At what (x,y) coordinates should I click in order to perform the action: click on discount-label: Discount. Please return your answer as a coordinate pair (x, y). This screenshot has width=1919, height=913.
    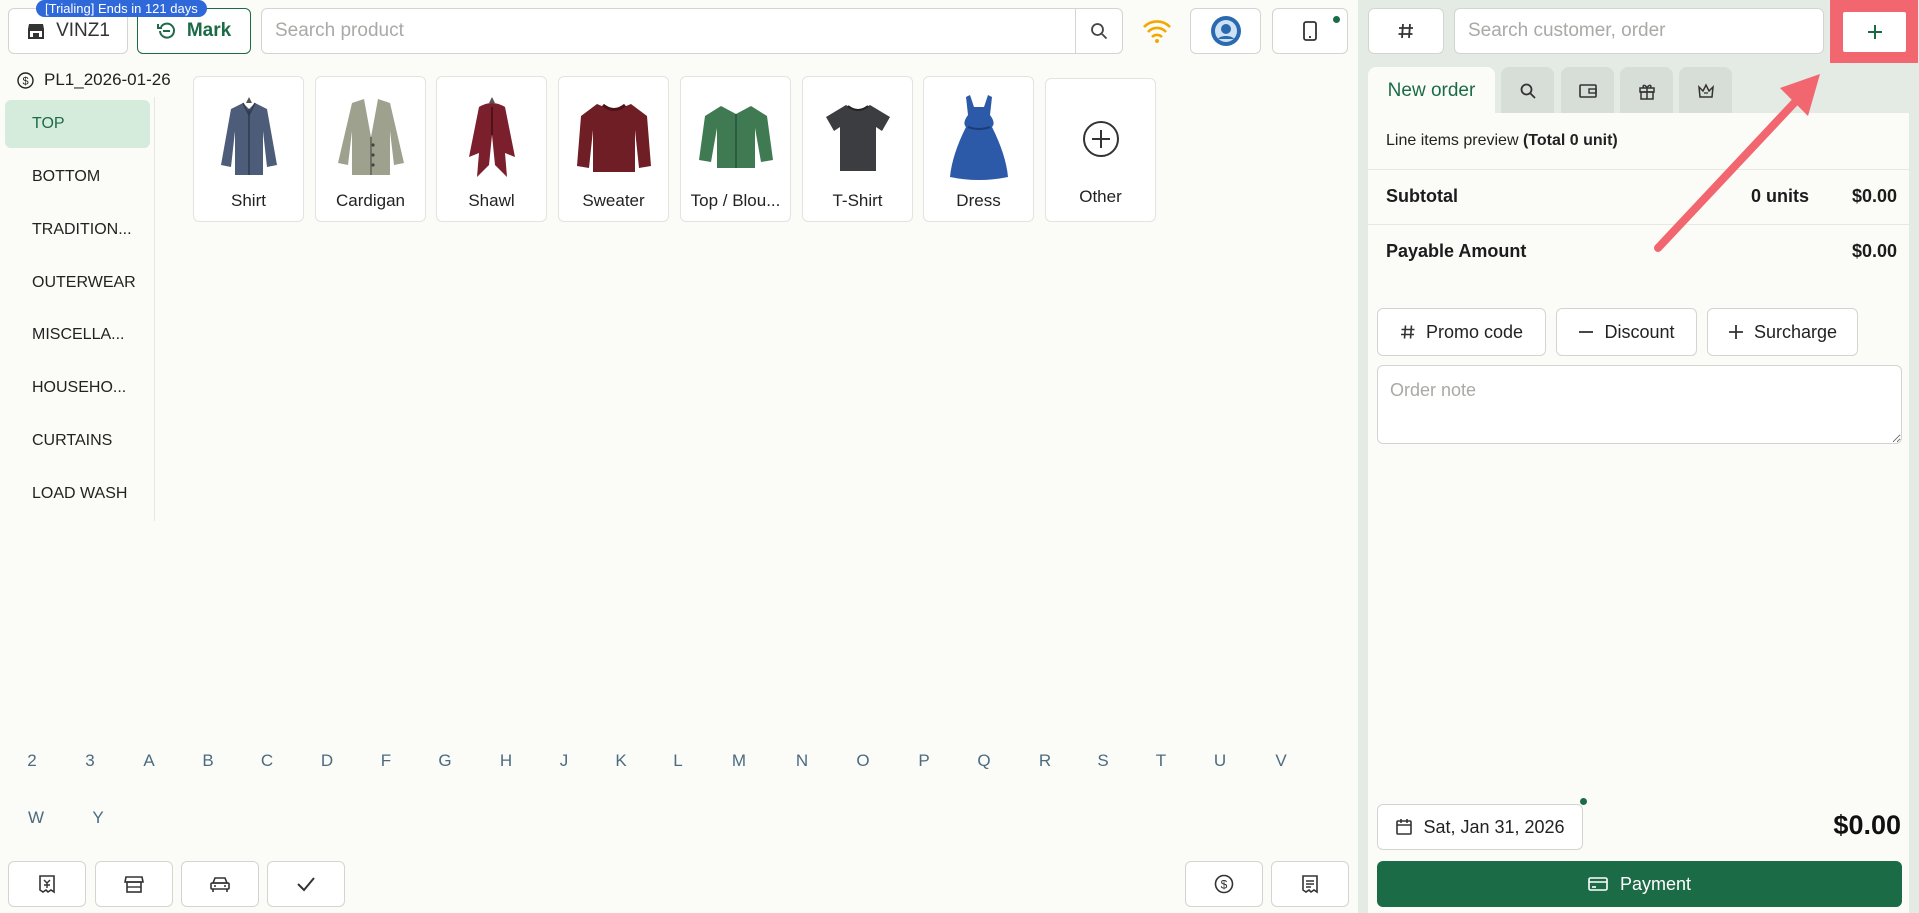
    Looking at the image, I should click on (1639, 331).